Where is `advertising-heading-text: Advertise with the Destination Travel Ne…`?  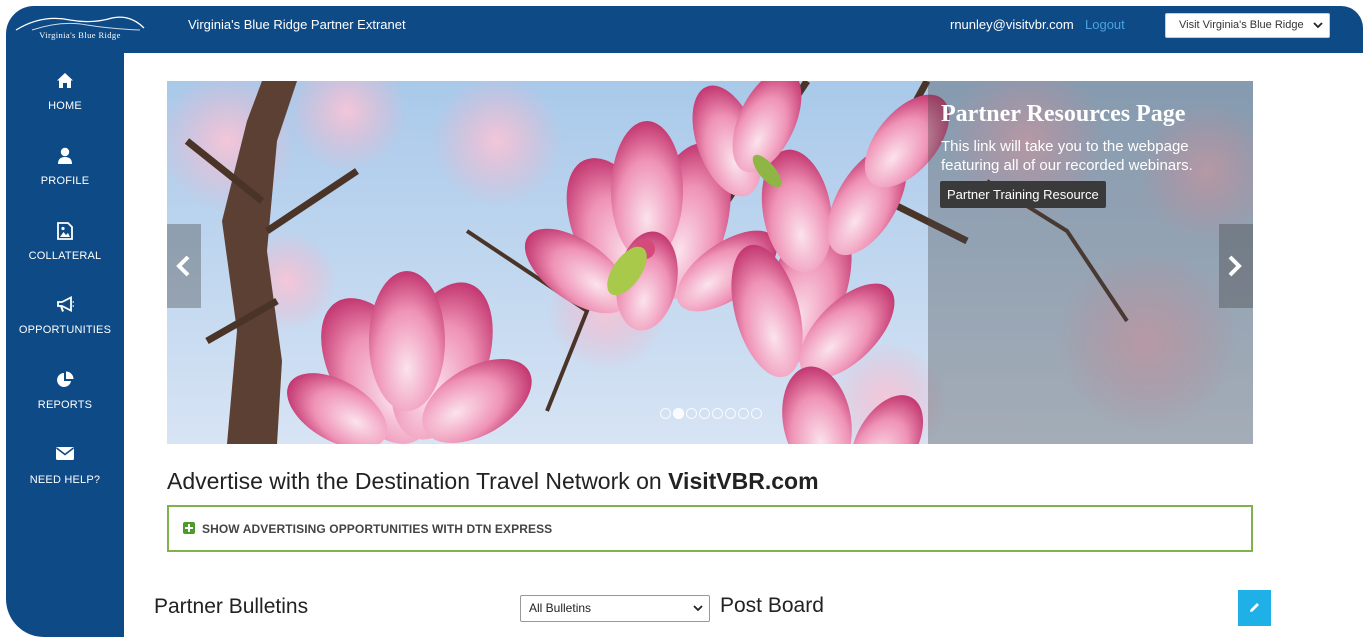 advertising-heading-text: Advertise with the Destination Travel Ne… is located at coordinates (418, 481).